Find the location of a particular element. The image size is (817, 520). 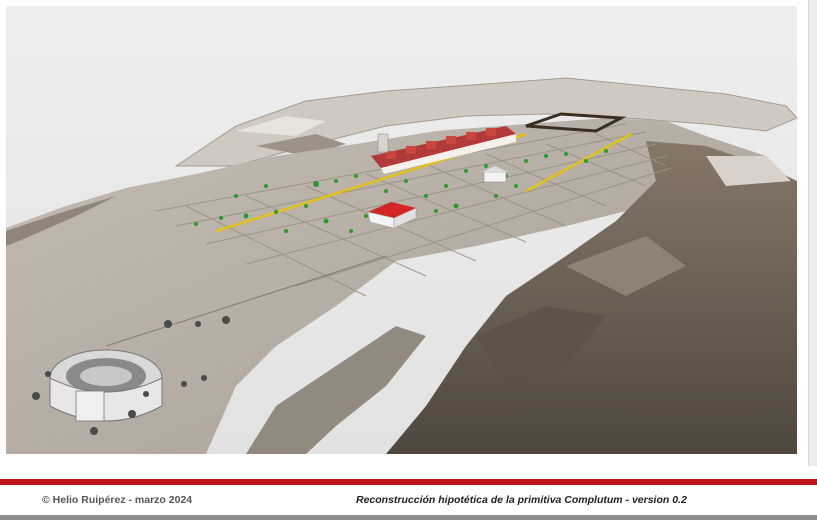

amphitheater-icon is located at coordinates (106, 385).